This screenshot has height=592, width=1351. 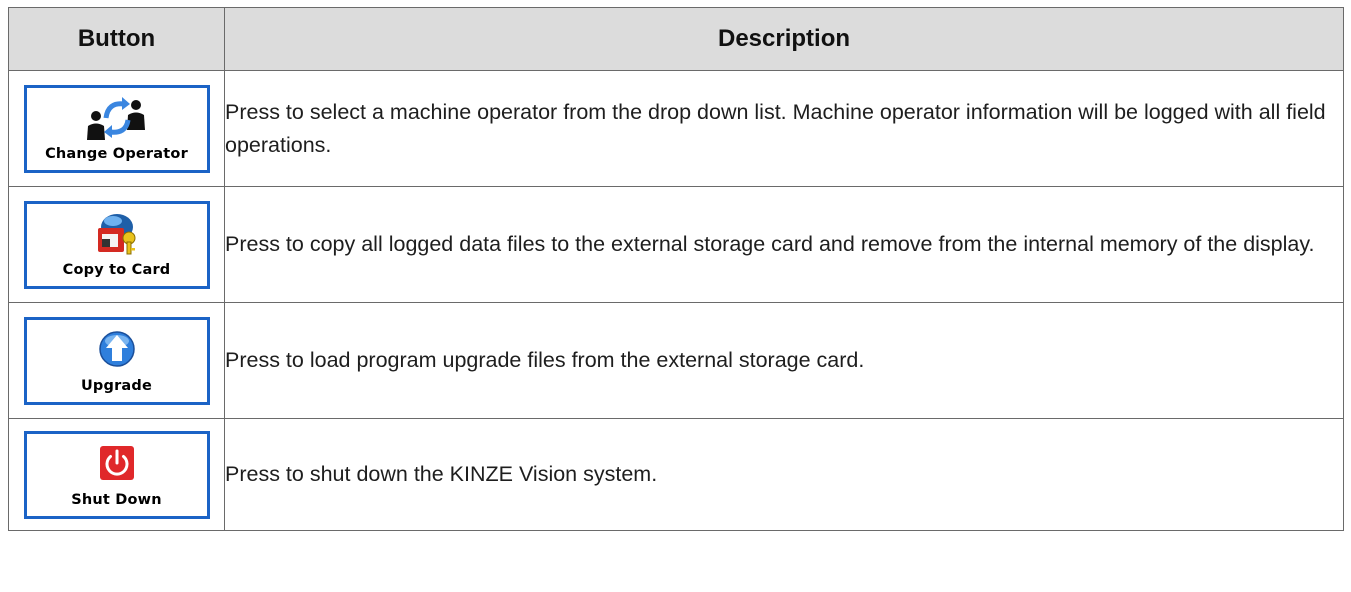 I want to click on change-operator-button: Change Operator, so click(x=116, y=128).